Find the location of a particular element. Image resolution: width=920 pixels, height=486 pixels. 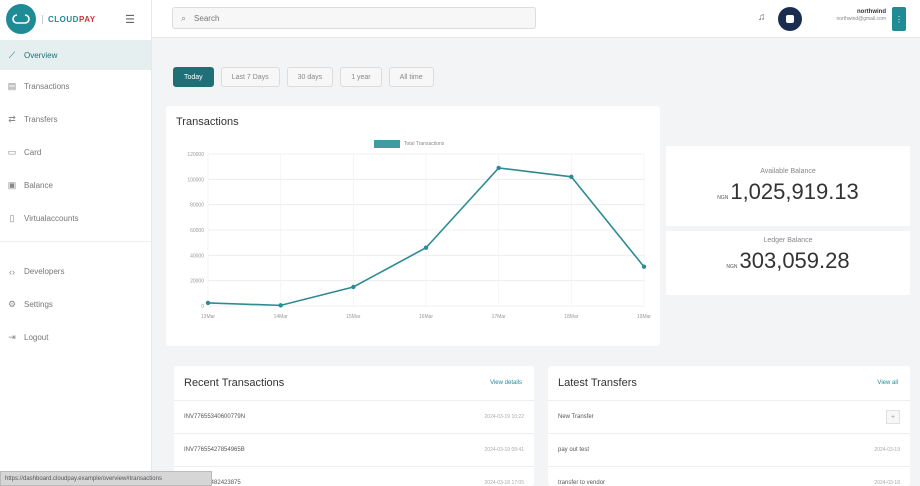

available-balance-card: Available Balance NGN 1,025,919.13 is located at coordinates (788, 186).